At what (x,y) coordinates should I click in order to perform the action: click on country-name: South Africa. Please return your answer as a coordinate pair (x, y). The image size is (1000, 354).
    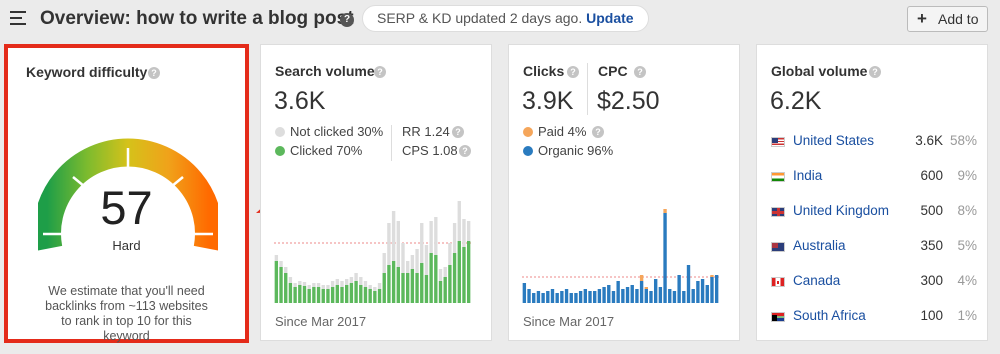
    Looking at the image, I should click on (829, 315).